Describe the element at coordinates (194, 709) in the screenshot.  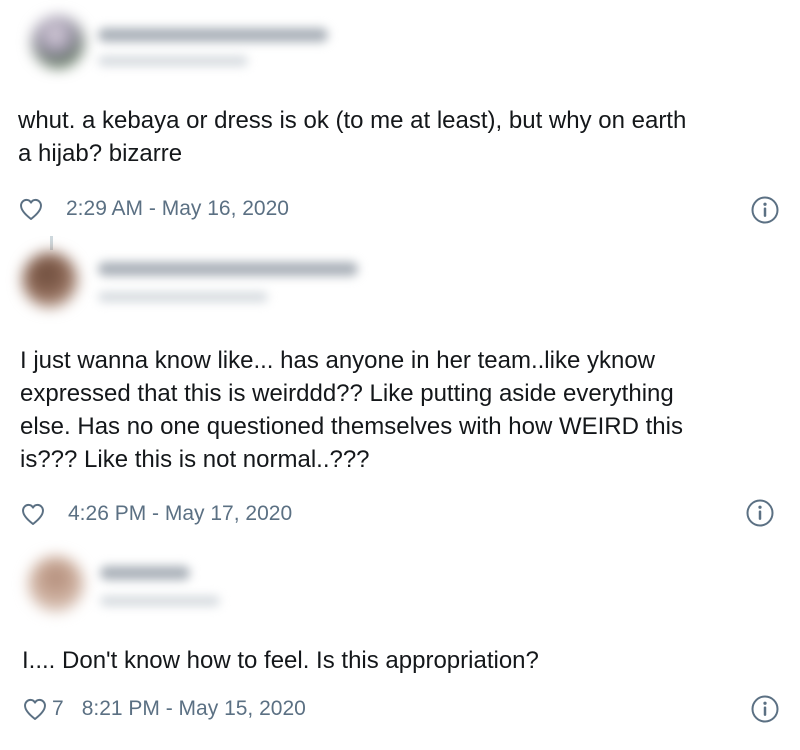
I see `timestamp: 8:21 PM - May 15, 2020` at that location.